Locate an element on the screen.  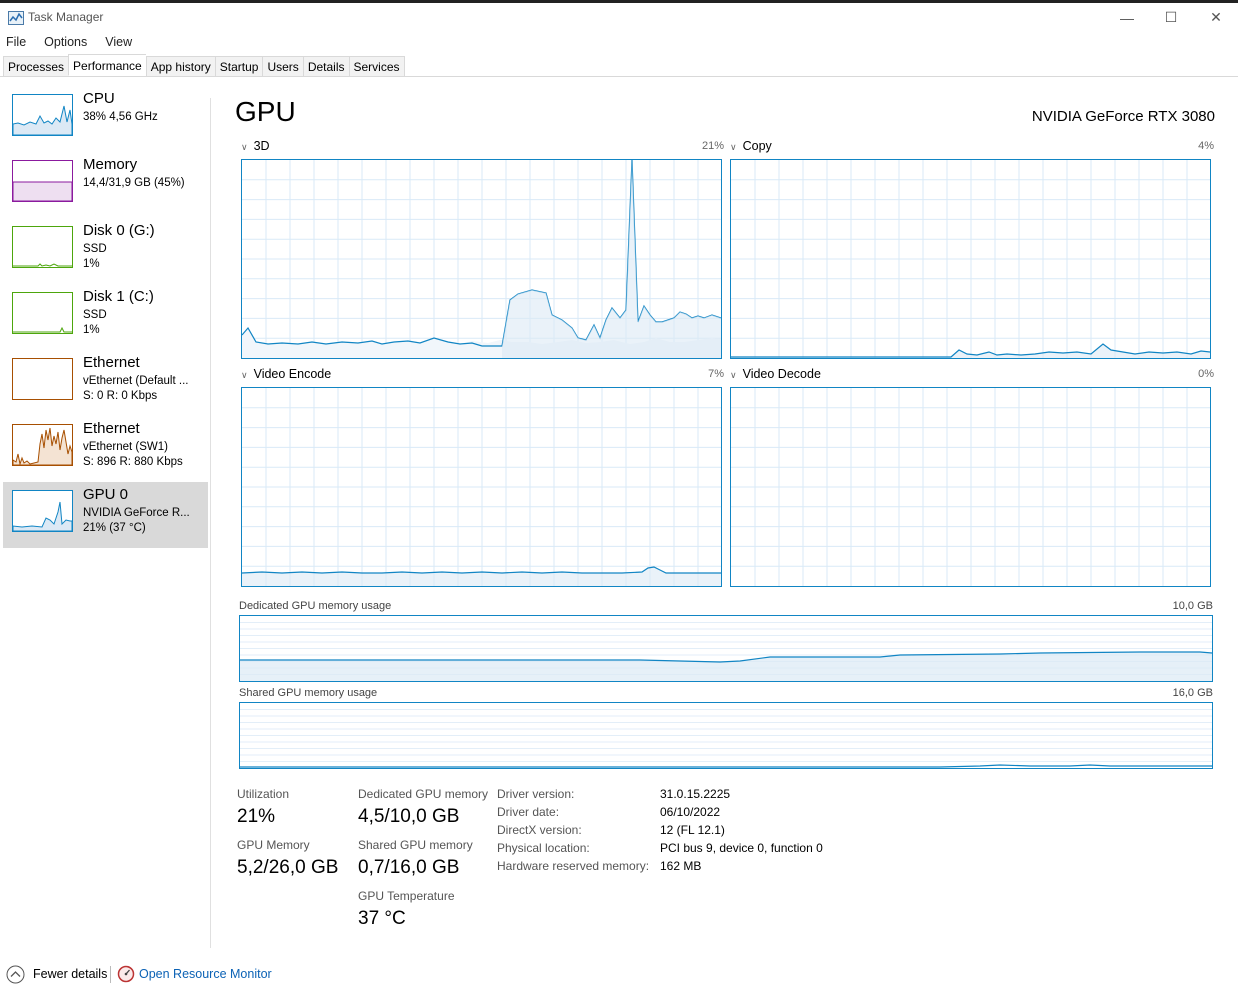
sidebar-memory-title: Memory is located at coordinates (110, 164).